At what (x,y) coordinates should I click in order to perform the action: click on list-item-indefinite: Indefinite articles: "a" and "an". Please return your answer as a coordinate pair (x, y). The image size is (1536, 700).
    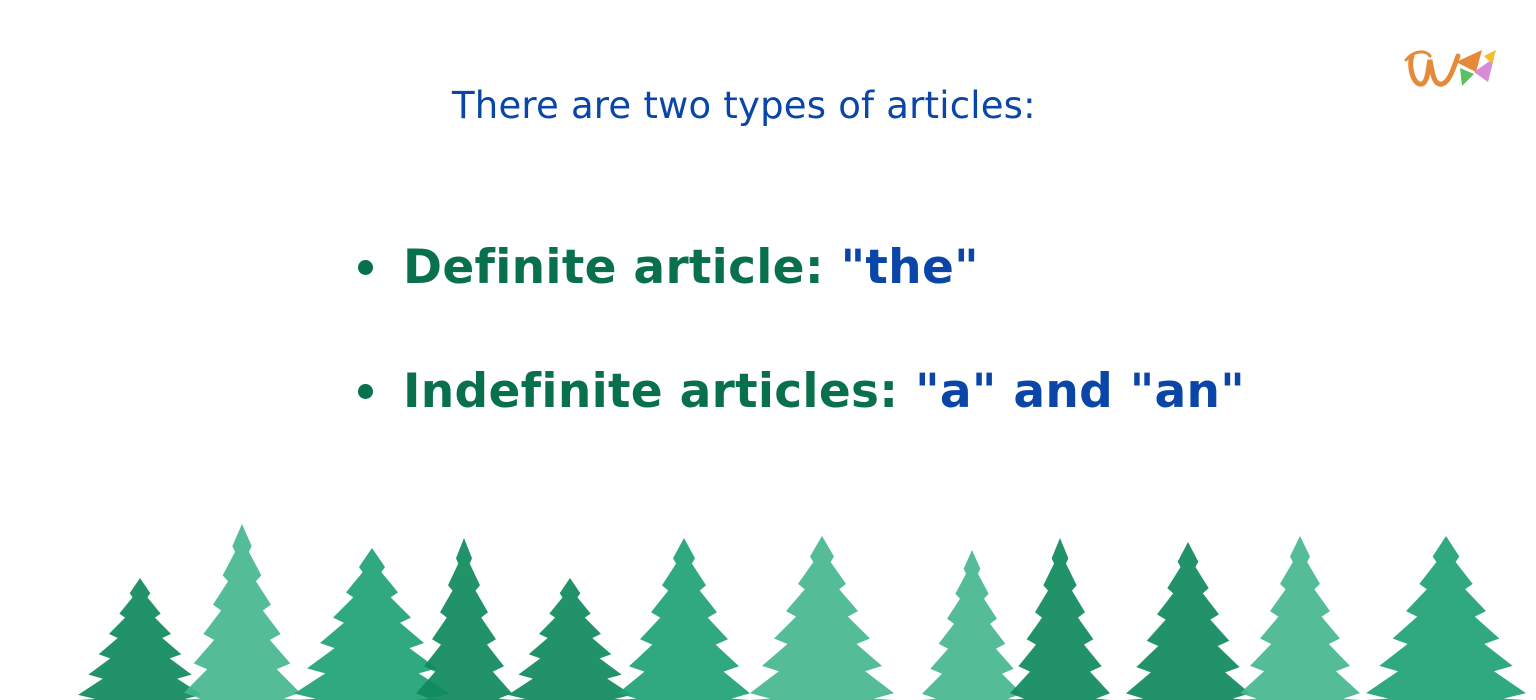
    Looking at the image, I should click on (801, 391).